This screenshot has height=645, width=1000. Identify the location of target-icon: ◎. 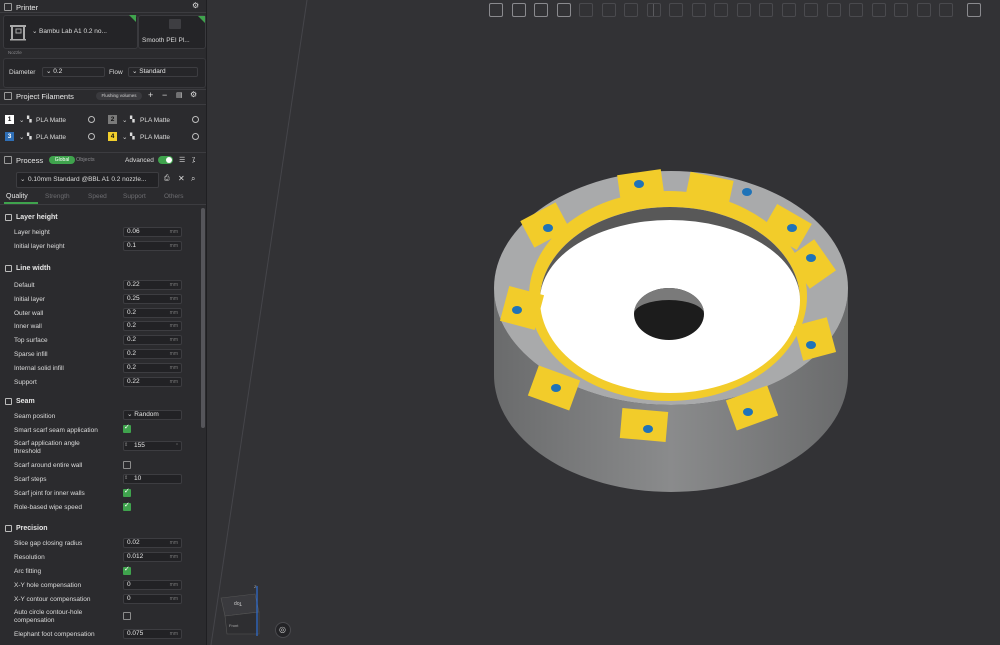
(282, 629).